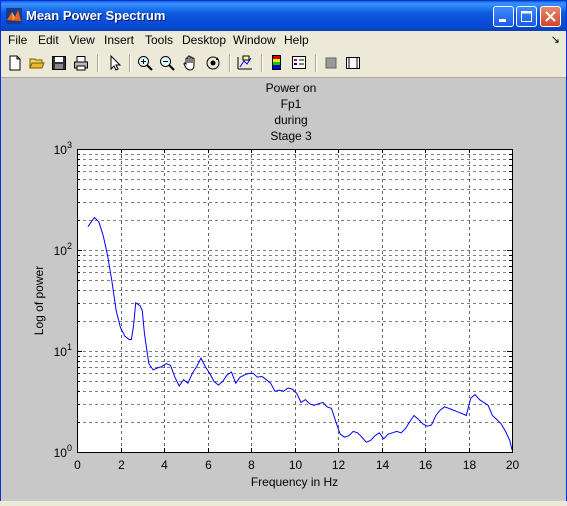 The height and width of the screenshot is (506, 567). I want to click on y-tick-label: 101, so click(63, 350).